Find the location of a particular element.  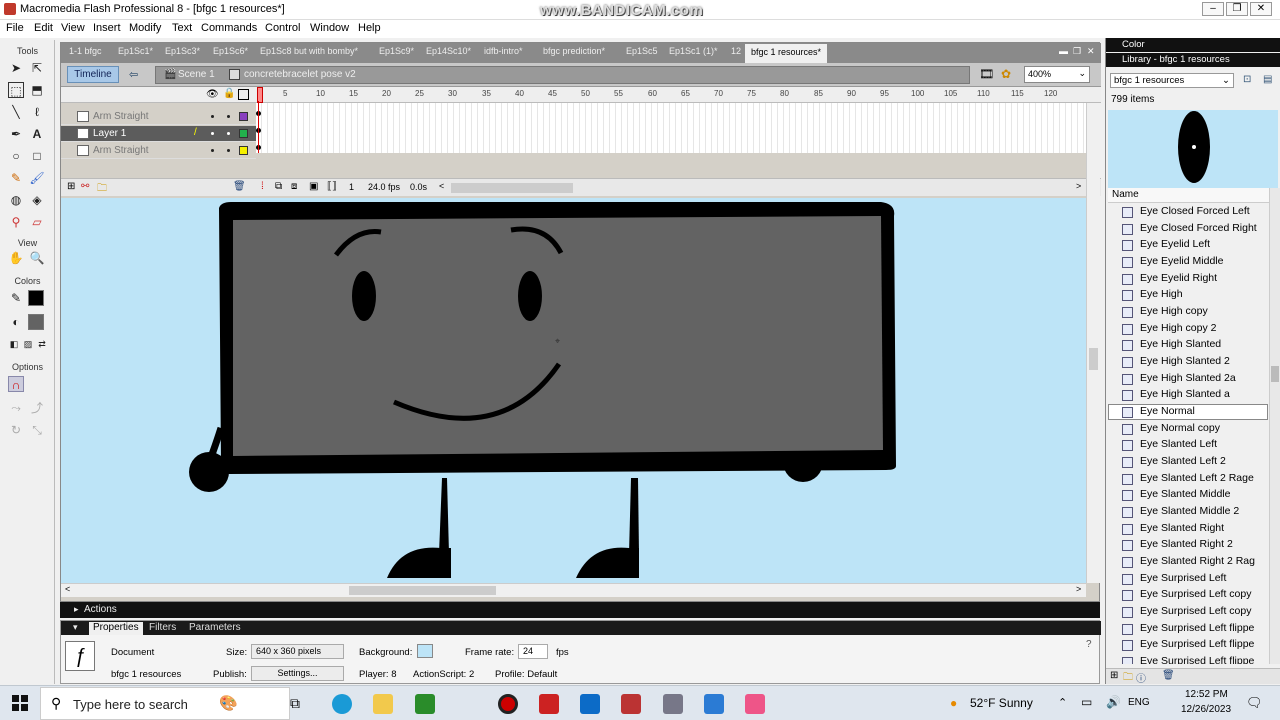

library-item: Eye High is located at coordinates (1202, 296).